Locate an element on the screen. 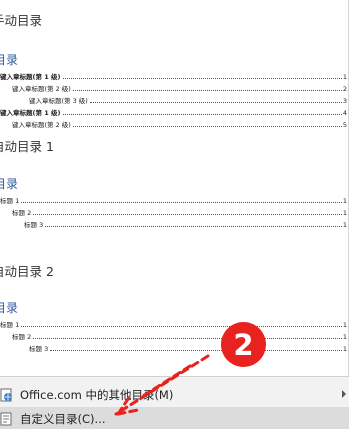  toc-line: 键入章标题(第 3 级) 3 is located at coordinates (173, 100).